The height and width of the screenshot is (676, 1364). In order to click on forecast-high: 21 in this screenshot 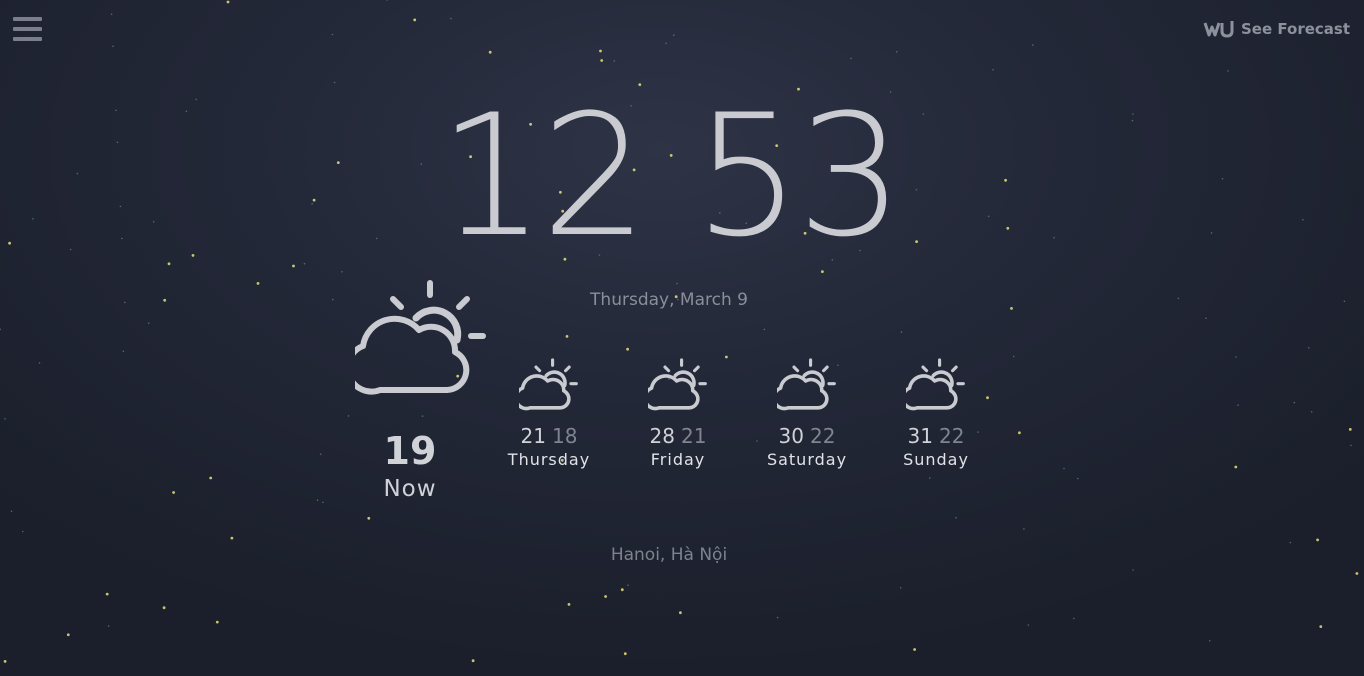, I will do `click(533, 436)`.